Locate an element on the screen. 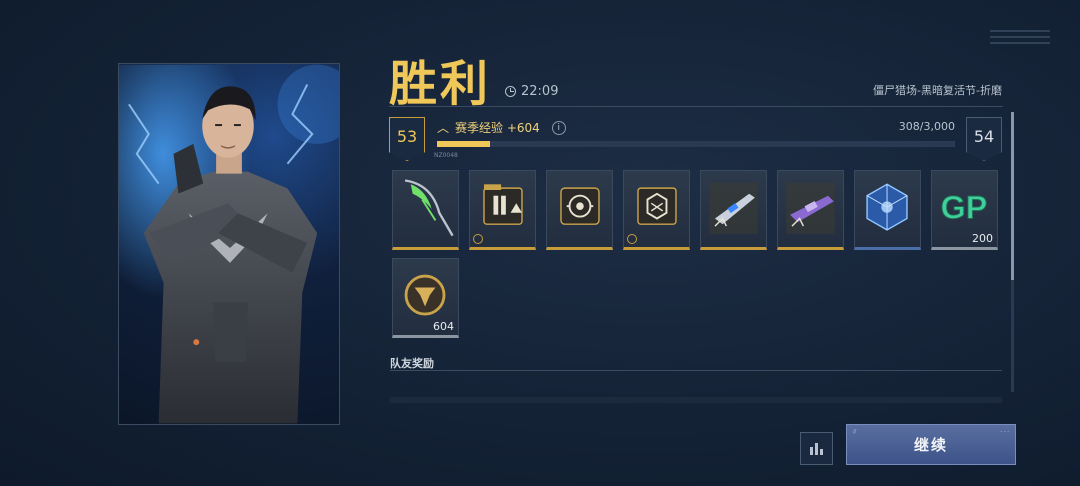 This screenshot has width=1080, height=486. game-mode-label: 僵尸猎场-黑暗复活节-折磨 is located at coordinates (937, 90).